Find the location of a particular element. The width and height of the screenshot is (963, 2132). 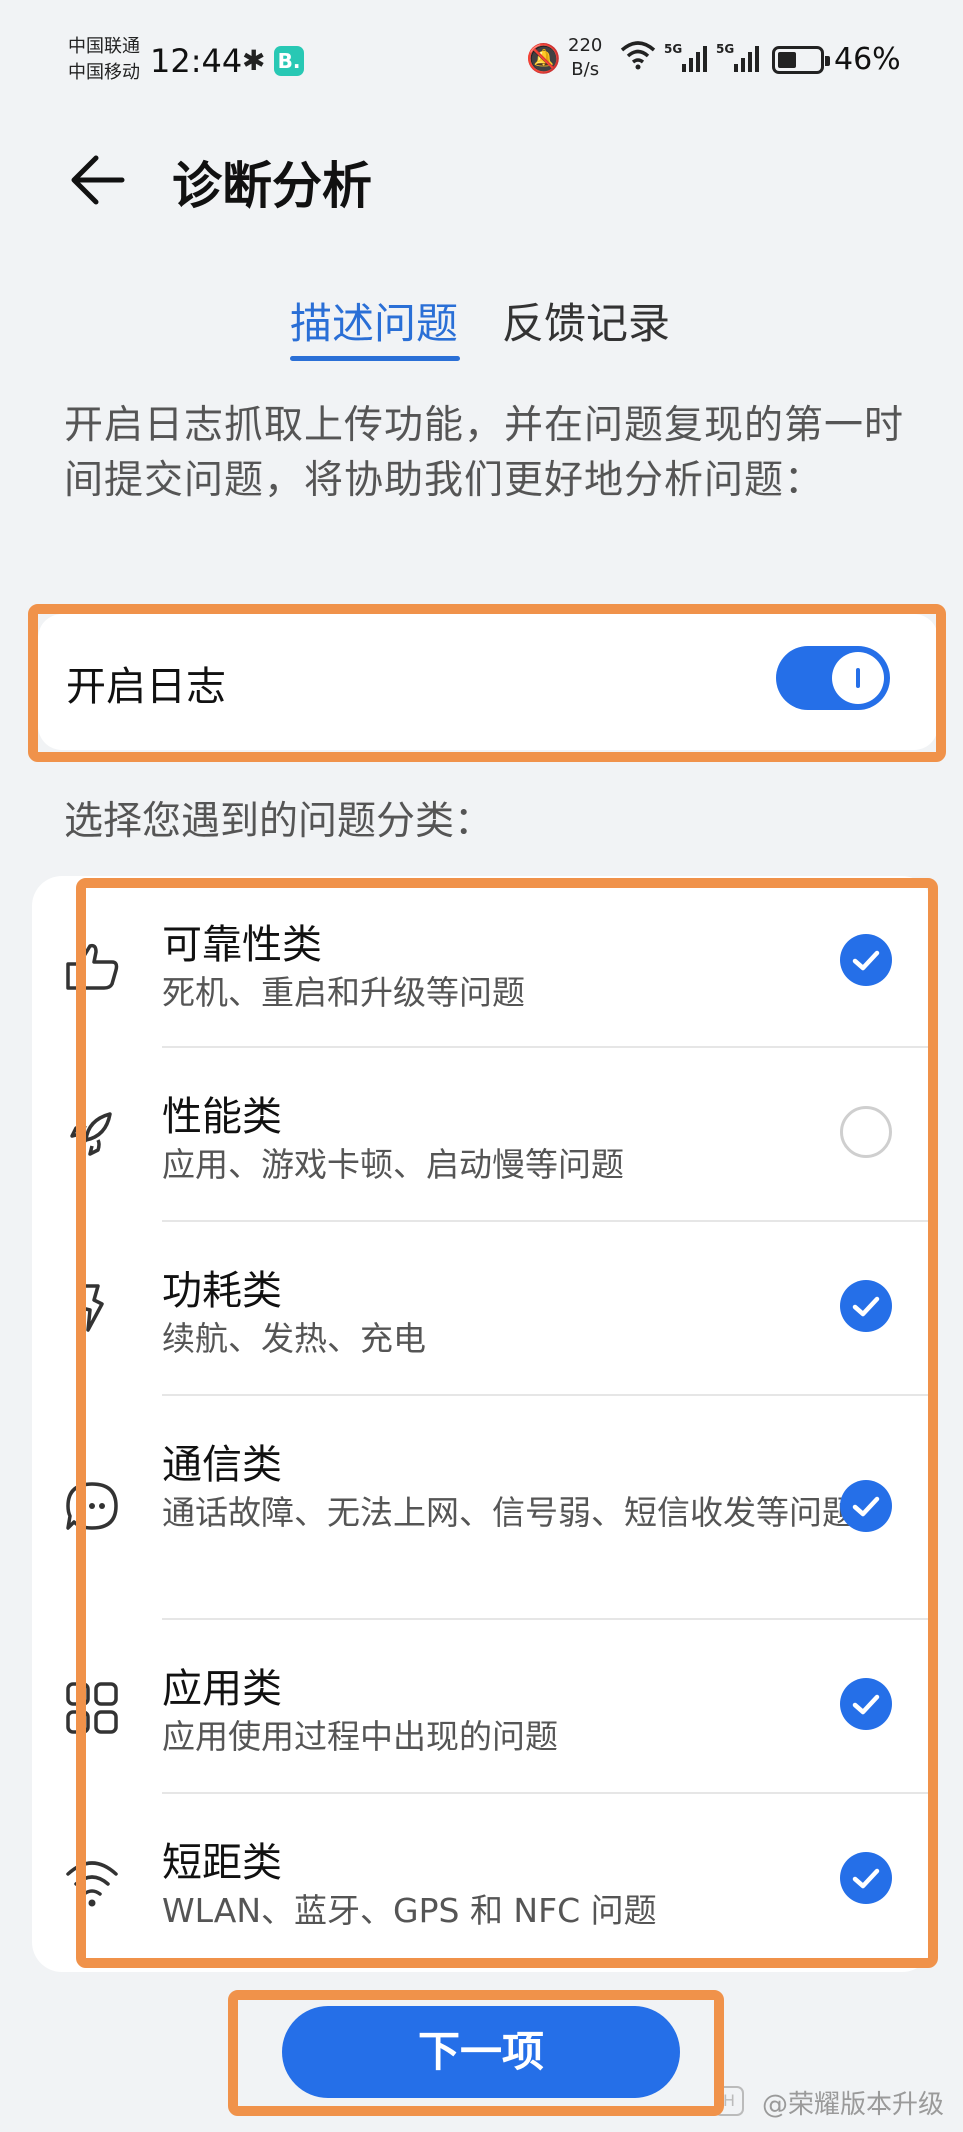

bell-muted-icon: 🔕 is located at coordinates (543, 58).